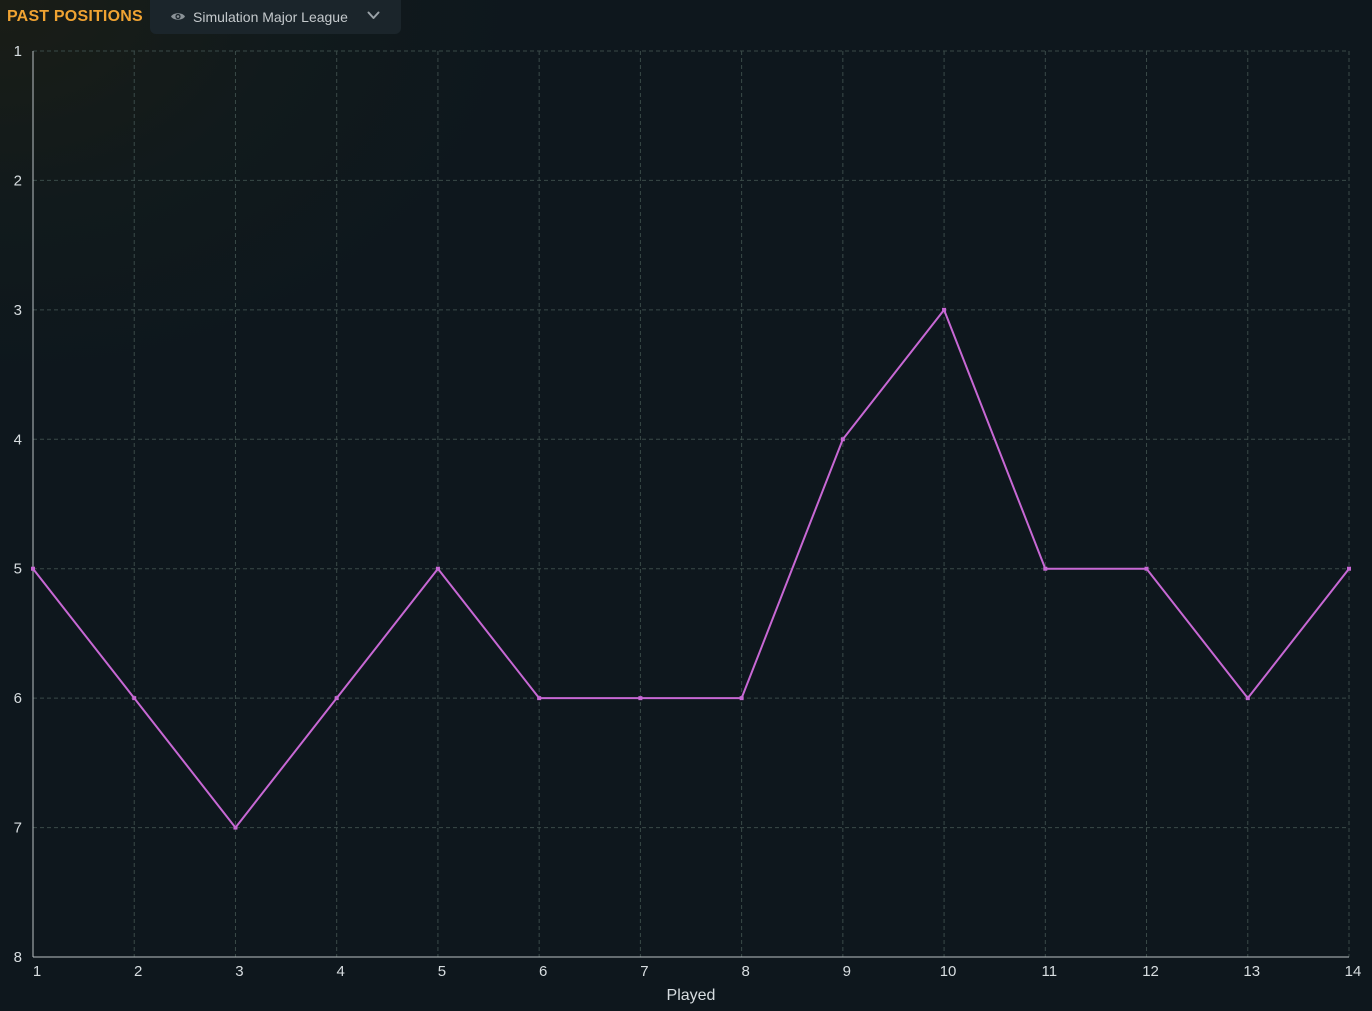  What do you see at coordinates (341, 971) in the screenshot?
I see `x-tick-label: 4` at bounding box center [341, 971].